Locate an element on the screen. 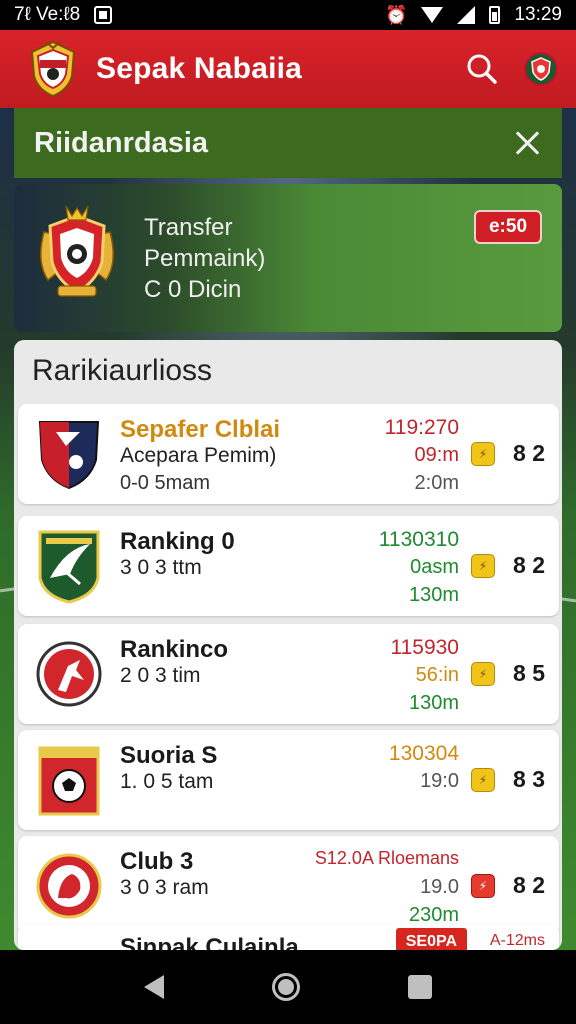  club-subtitle-2: 0-0 5mam is located at coordinates (165, 483).